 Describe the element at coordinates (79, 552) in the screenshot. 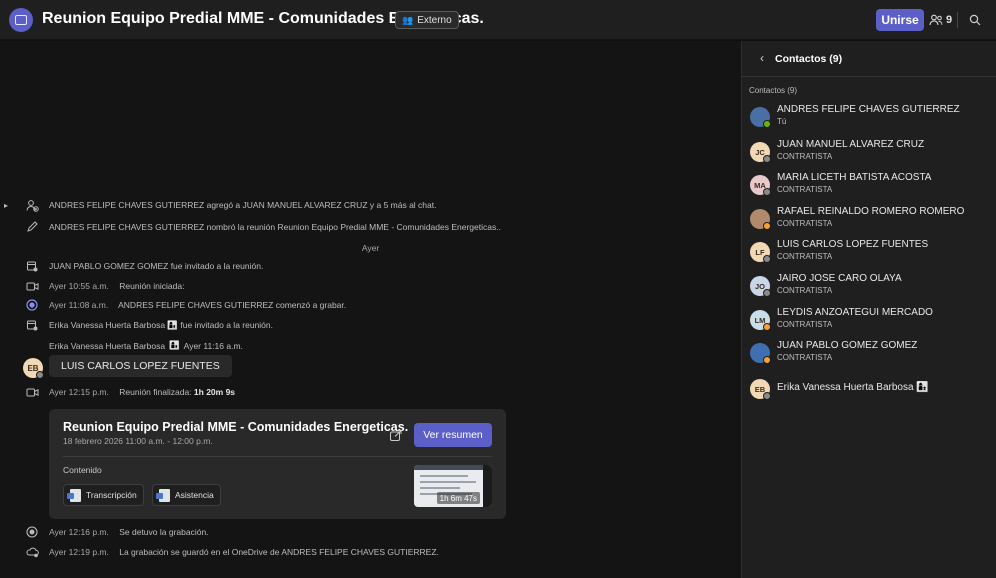

I see `event-time: Ayer 12:19 p.m.` at that location.